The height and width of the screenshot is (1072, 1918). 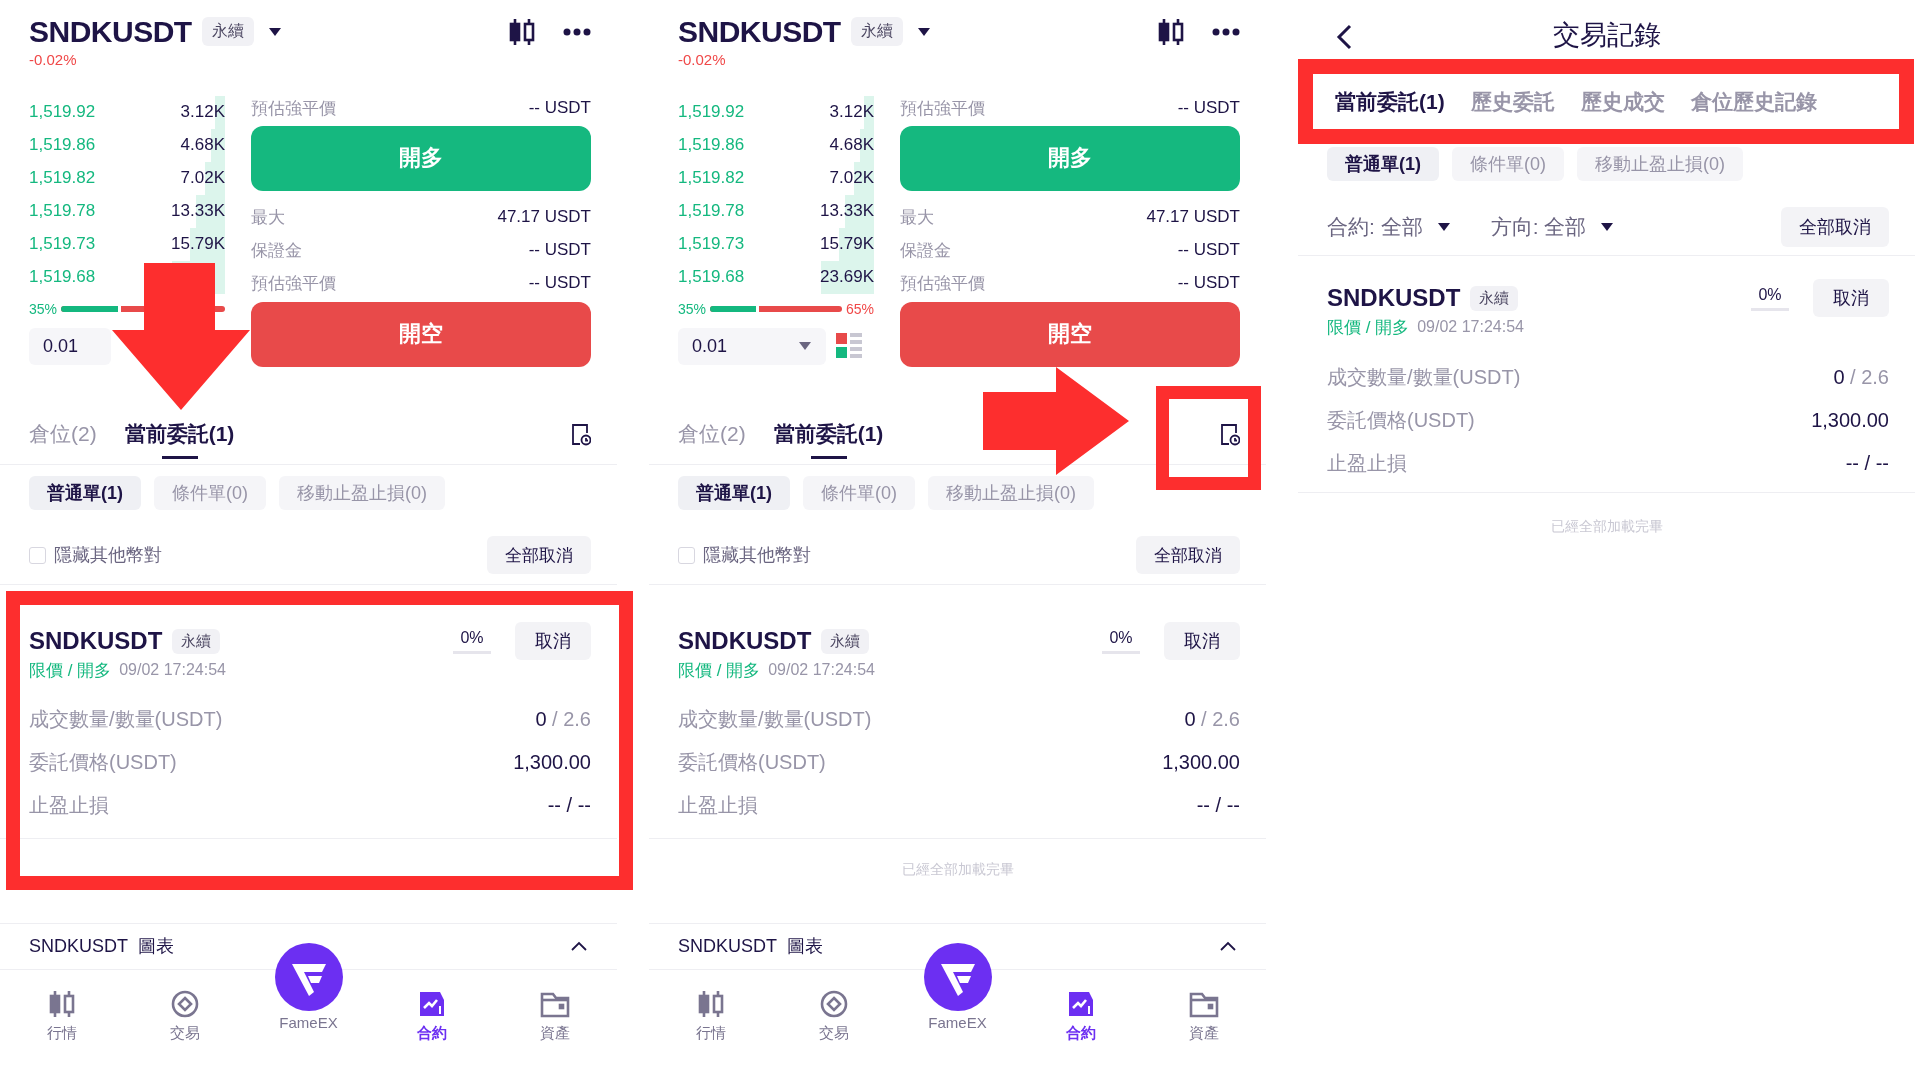 I want to click on bid-amount: 3.12K, so click(x=202, y=112).